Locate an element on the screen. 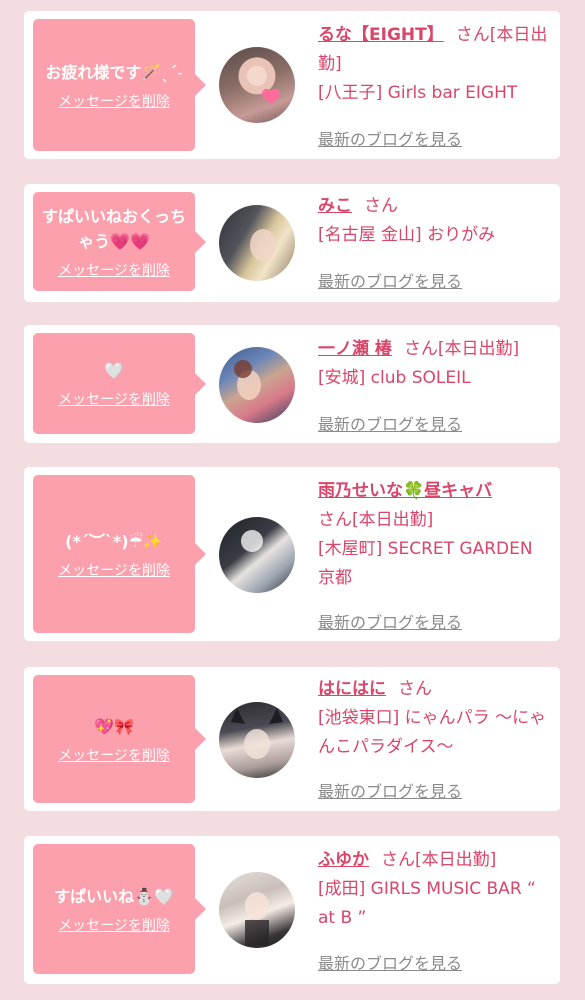  message-text: 🤍 is located at coordinates (114, 370).